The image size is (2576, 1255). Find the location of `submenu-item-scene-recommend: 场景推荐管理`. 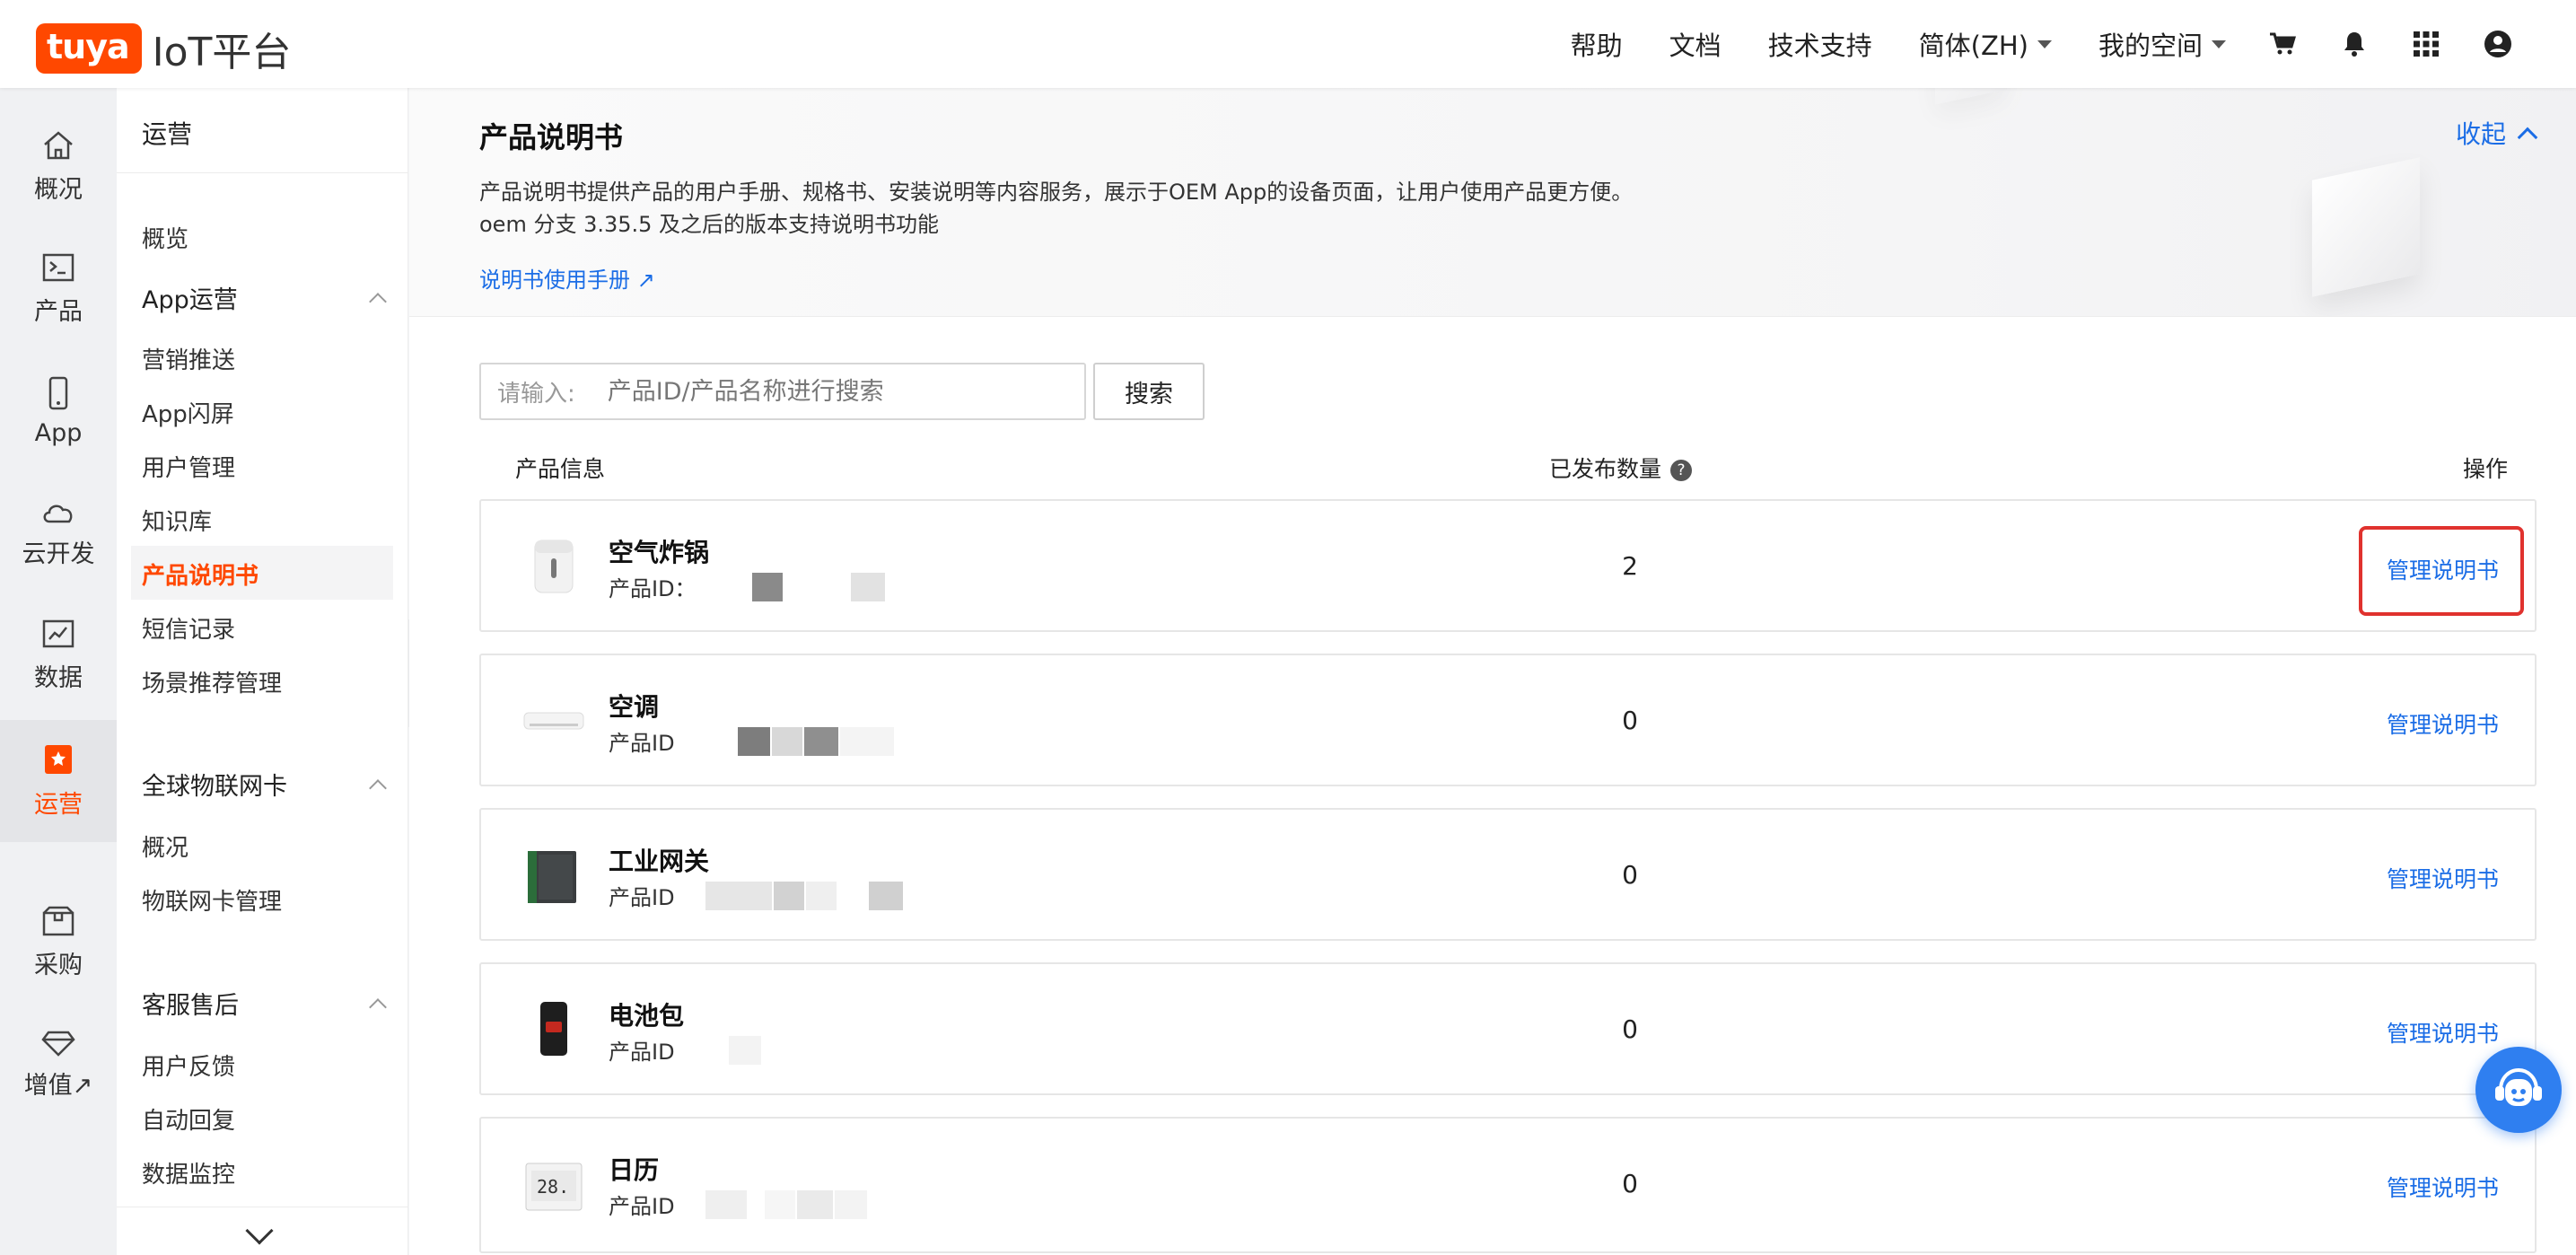

submenu-item-scene-recommend: 场景推荐管理 is located at coordinates (212, 681).